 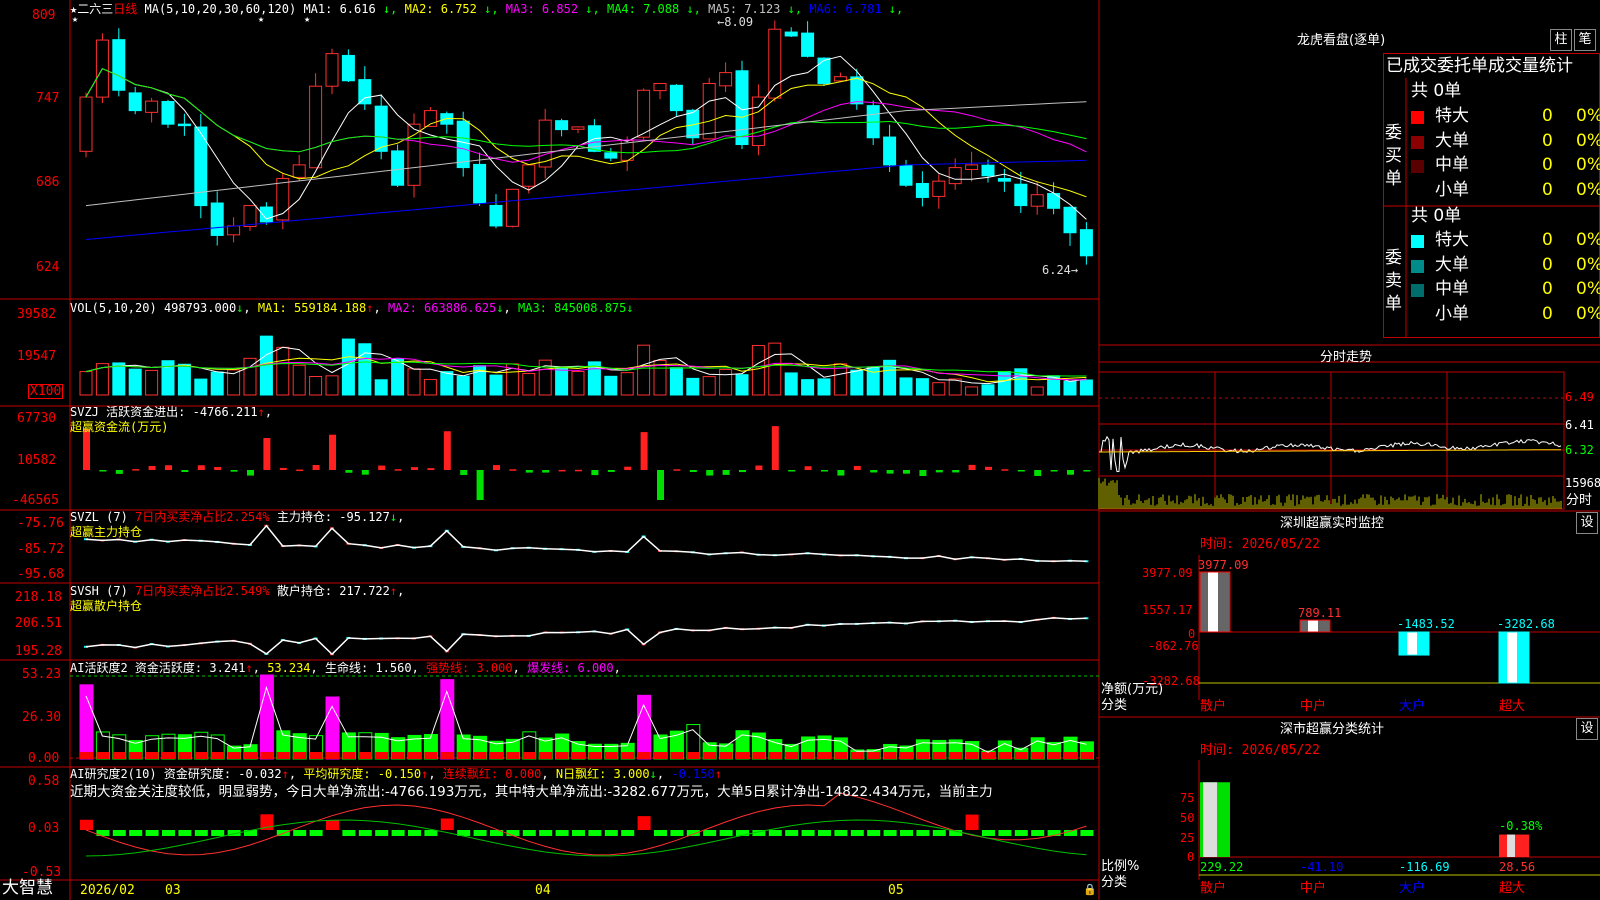 I want to click on svzj-chart, so click(x=587, y=463).